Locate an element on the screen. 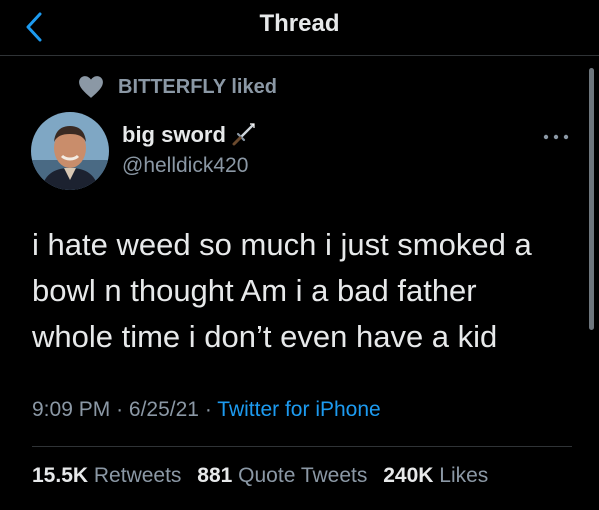  quotes-count: 881 is located at coordinates (215, 475).